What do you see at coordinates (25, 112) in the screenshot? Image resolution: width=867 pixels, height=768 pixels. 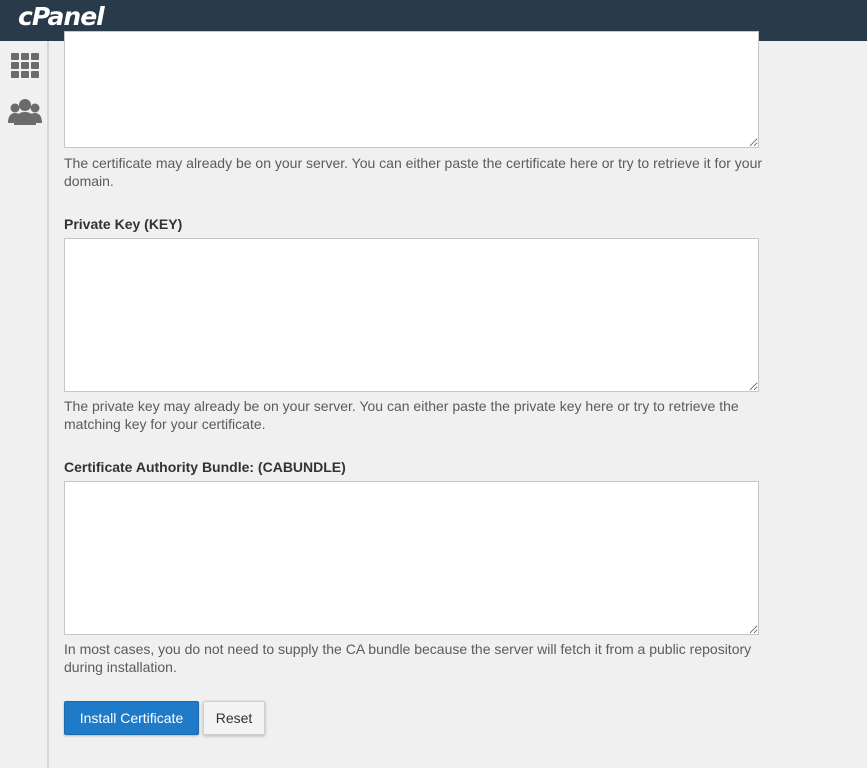 I see `users-icon` at bounding box center [25, 112].